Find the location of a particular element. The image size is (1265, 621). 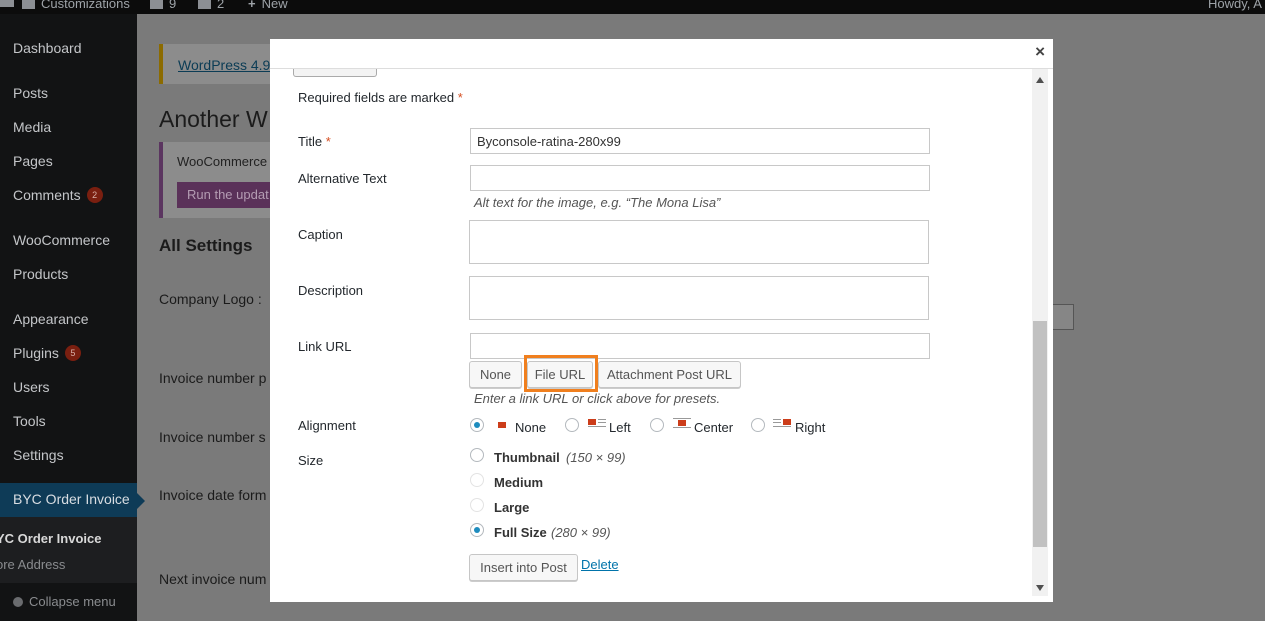

sidebar-item-plugins: Plugins 5 is located at coordinates (47, 353).